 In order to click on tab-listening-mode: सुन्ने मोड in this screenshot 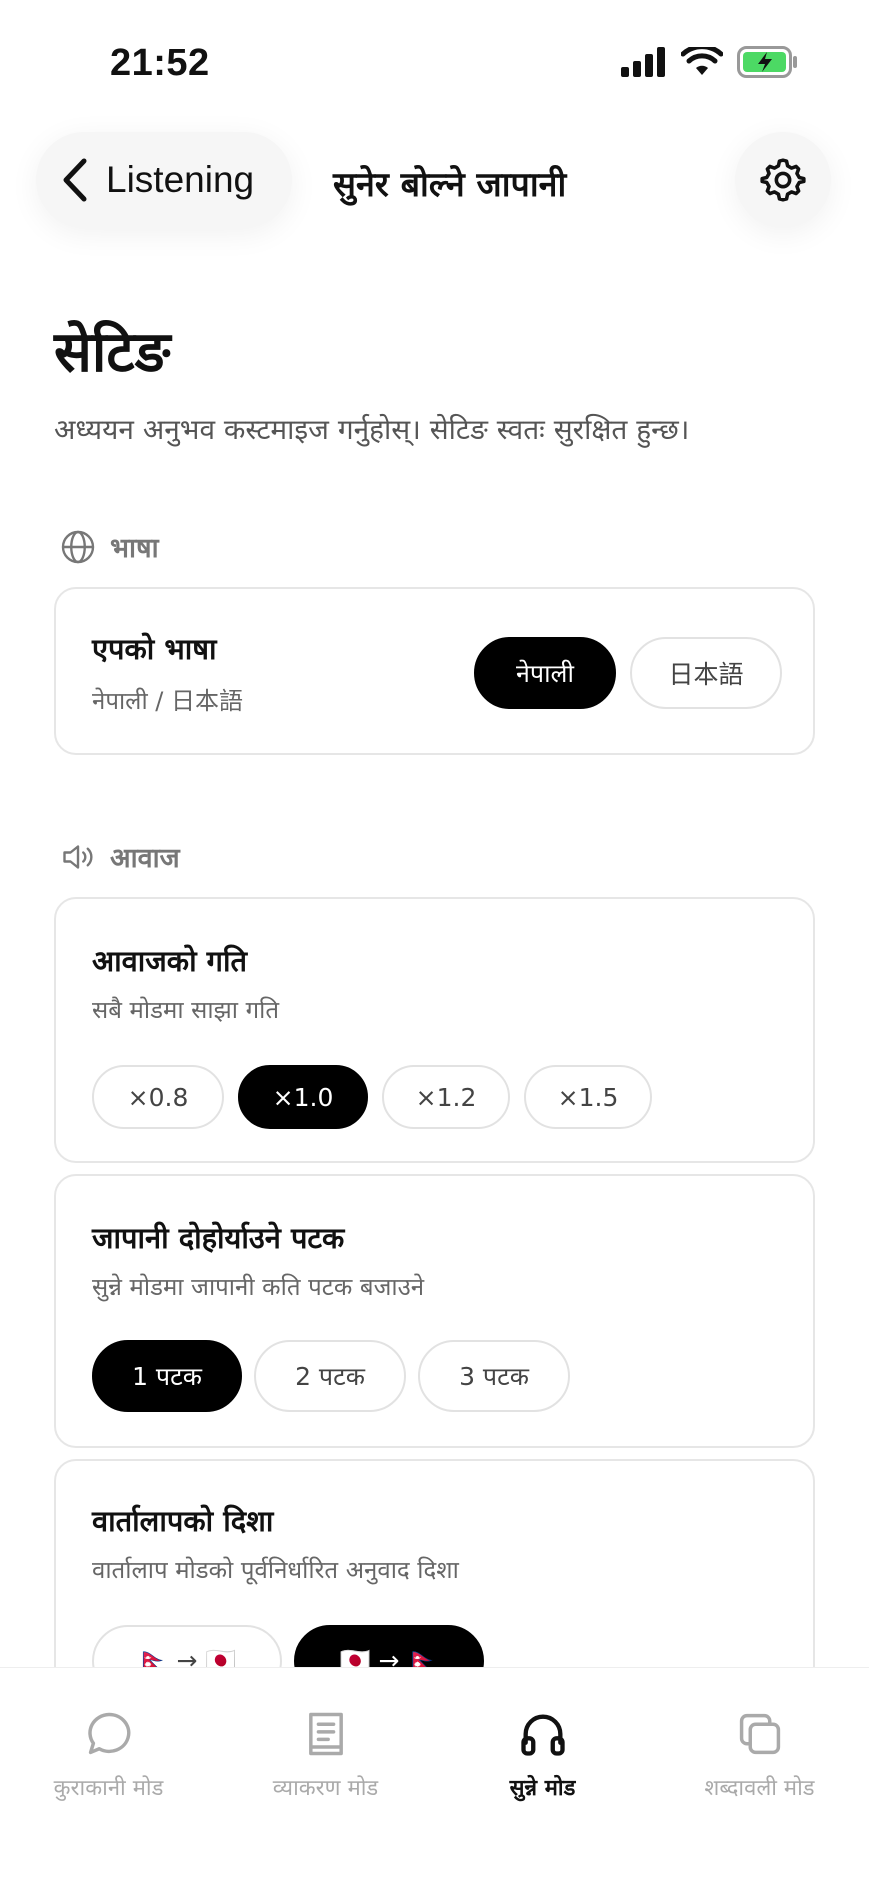, I will do `click(542, 1755)`.